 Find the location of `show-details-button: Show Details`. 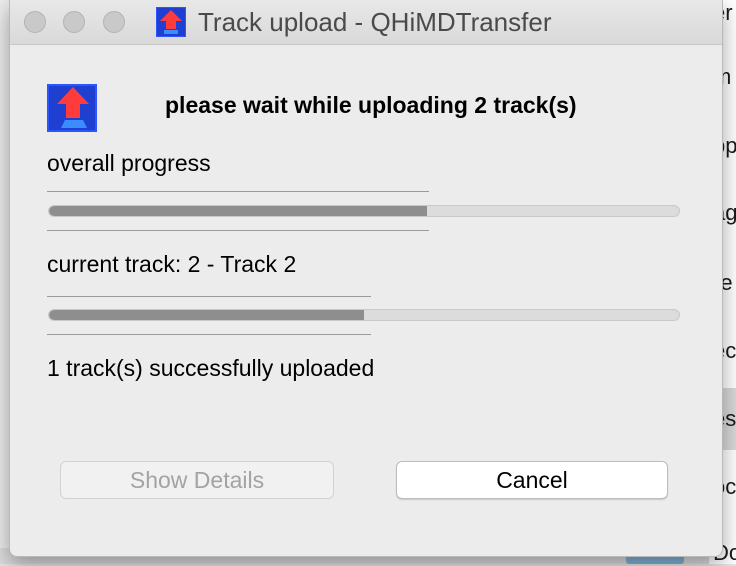

show-details-button: Show Details is located at coordinates (197, 480).